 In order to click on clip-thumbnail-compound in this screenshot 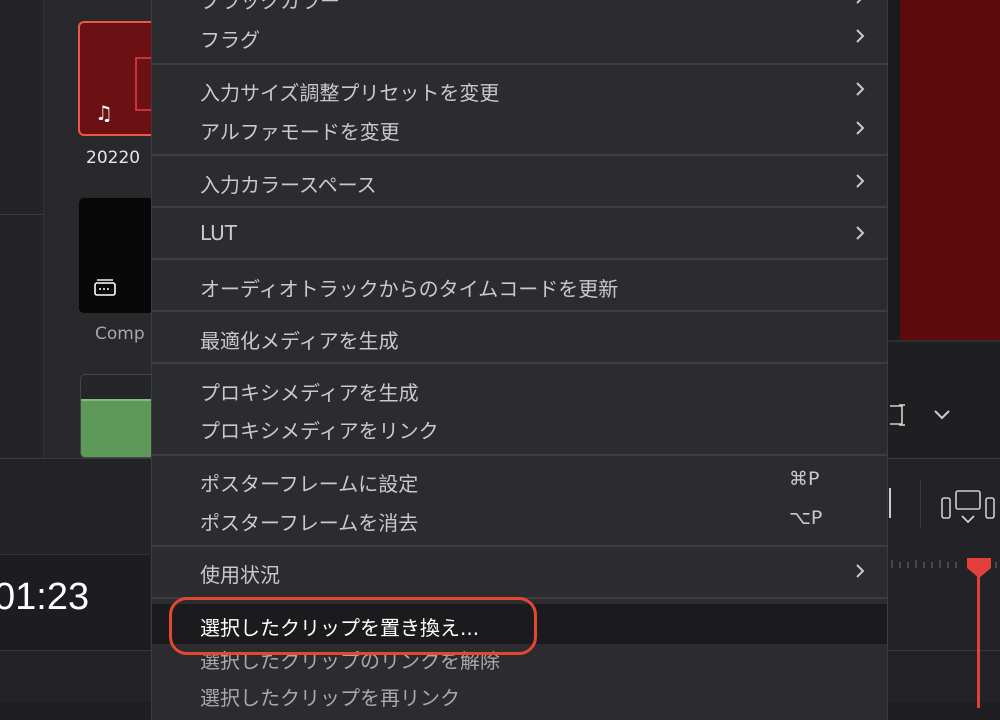, I will do `click(116, 255)`.